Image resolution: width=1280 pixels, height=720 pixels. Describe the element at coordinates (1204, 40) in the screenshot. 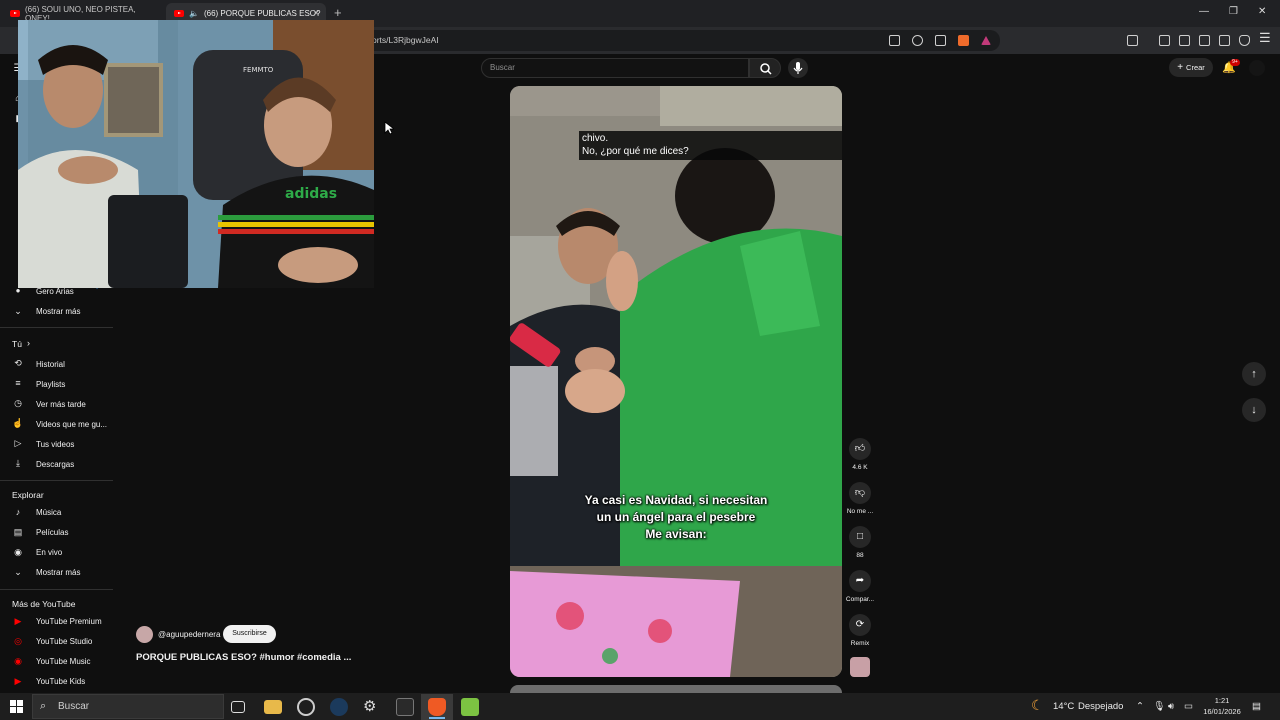

I see `wallet-icon` at that location.